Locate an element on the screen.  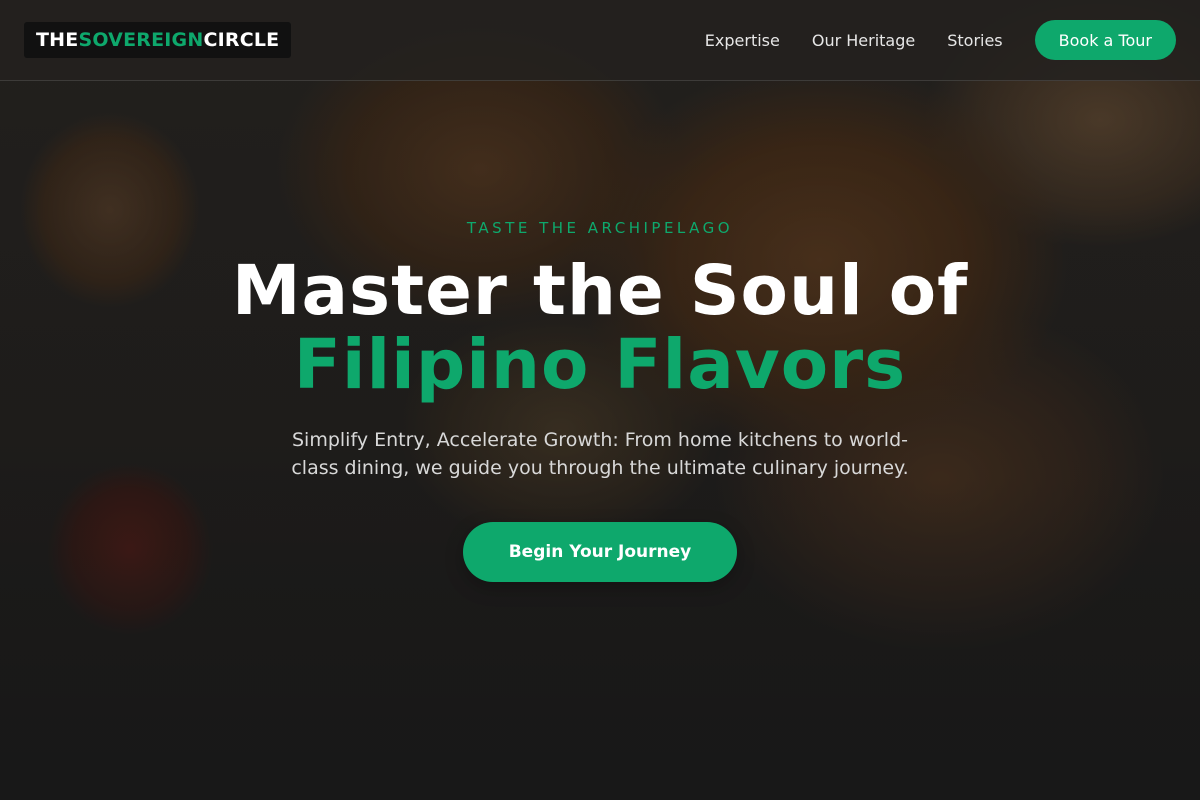
nav-link-our-heritage: Our Heritage is located at coordinates (863, 40).